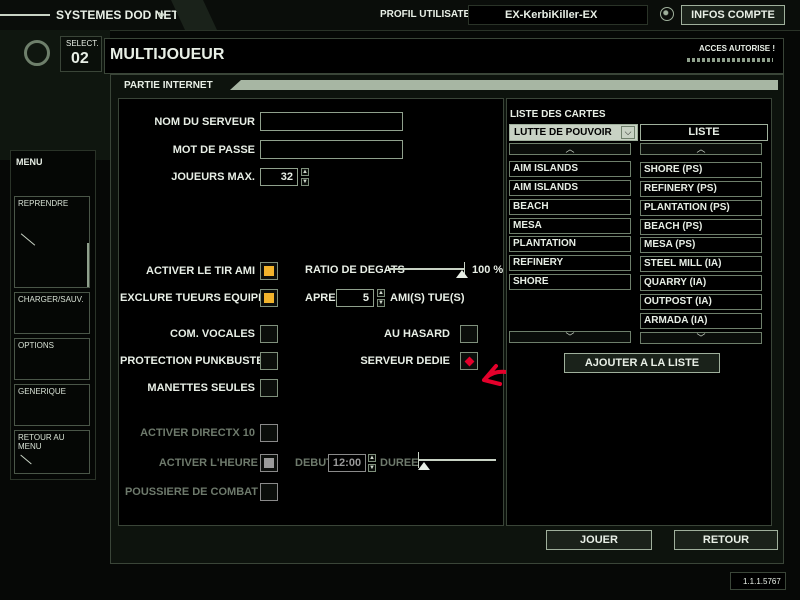  Describe the element at coordinates (599, 540) in the screenshot. I see `play-button: JOUER` at that location.